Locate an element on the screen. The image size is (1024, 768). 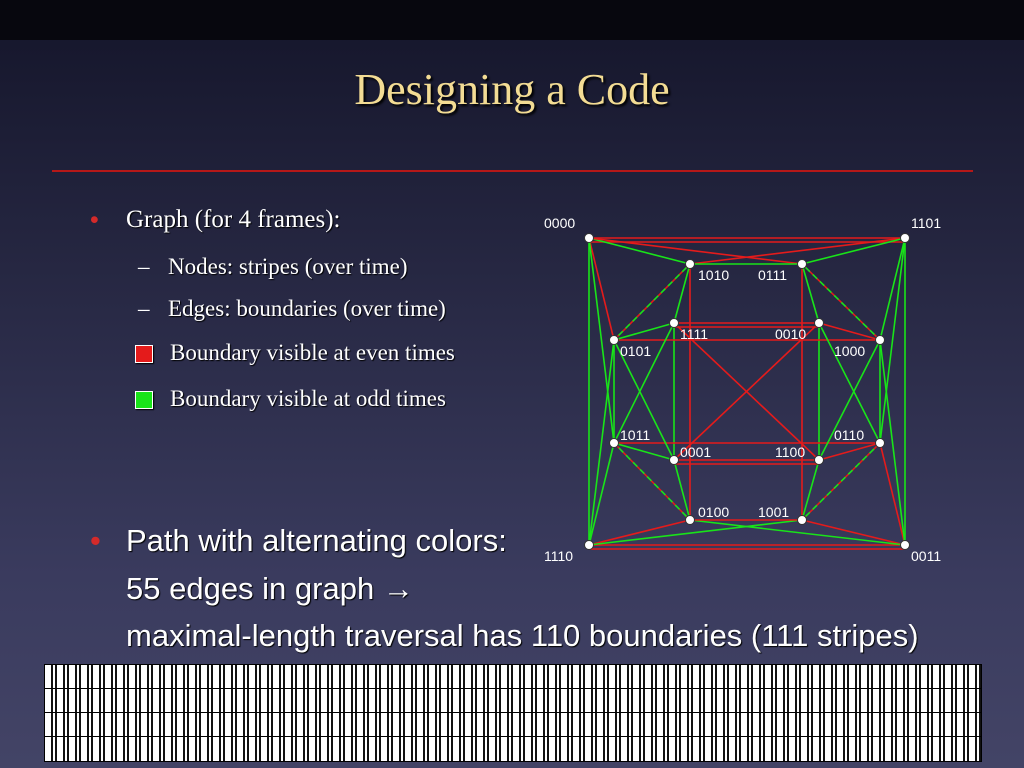
graph-node-label: 0010 is located at coordinates (790, 334).